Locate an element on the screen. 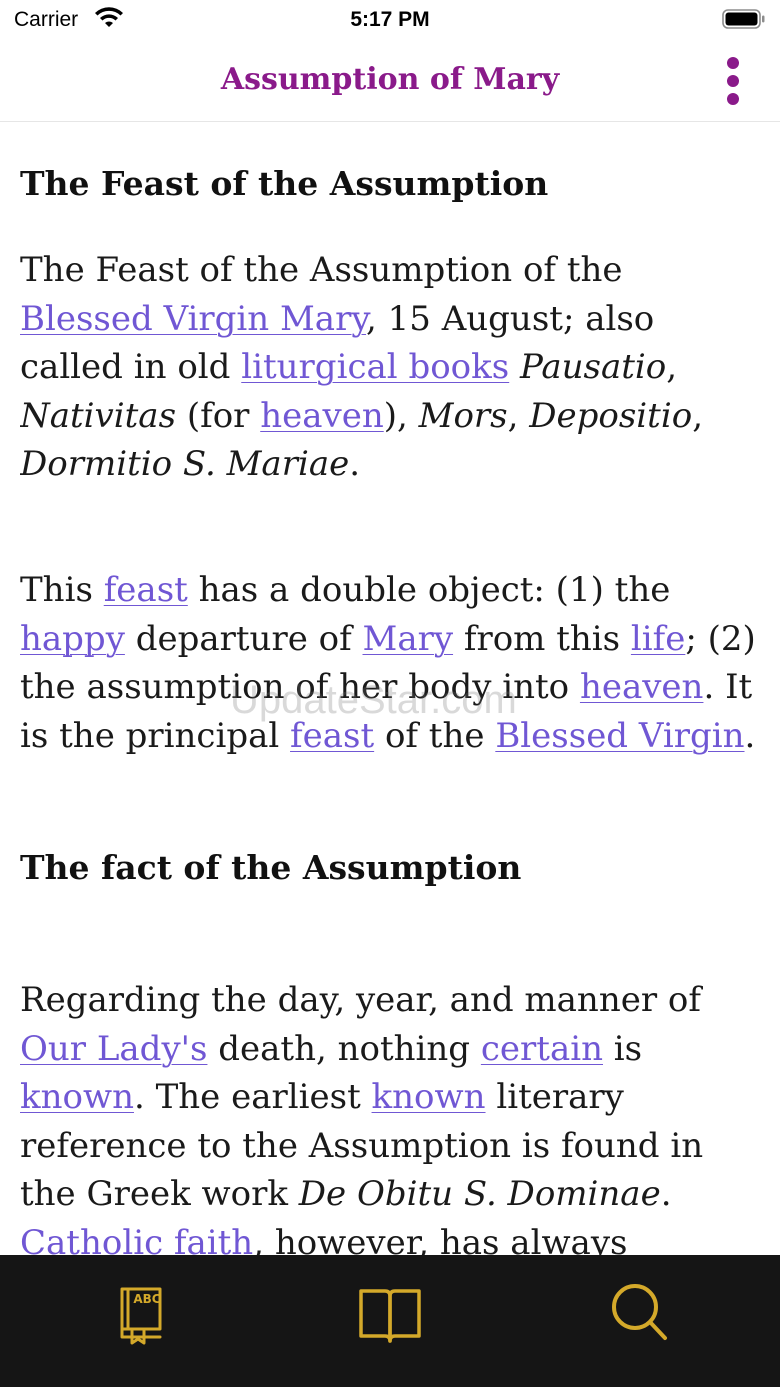  tab-library is located at coordinates (390, 1314).